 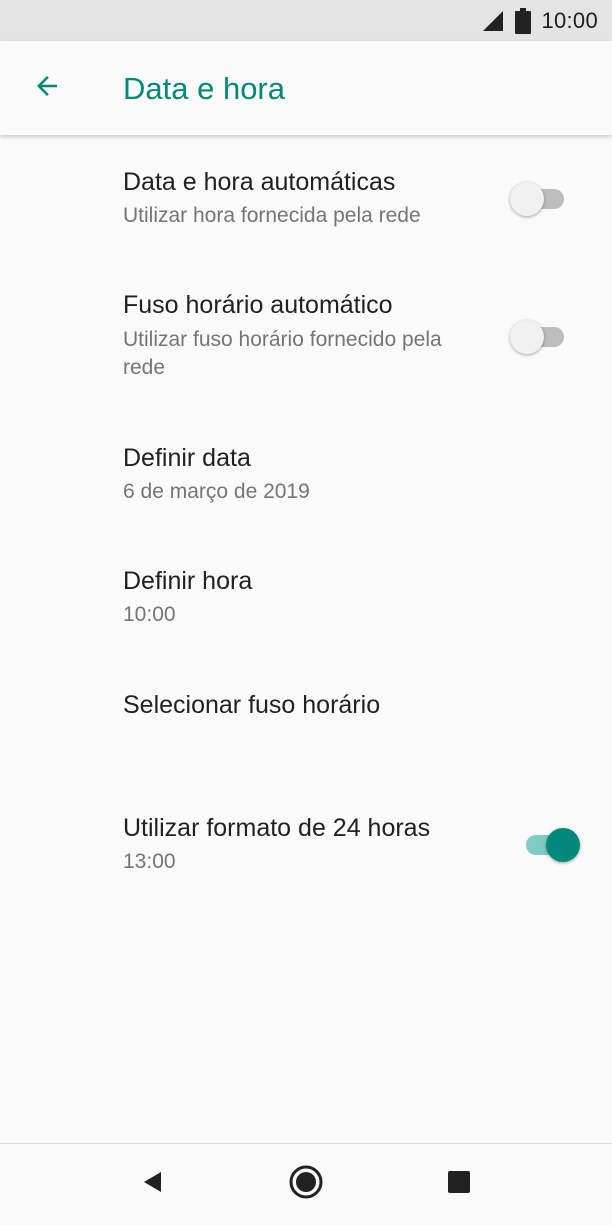 What do you see at coordinates (306, 588) in the screenshot?
I see `setting-set-time: Definir hora 10:00` at bounding box center [306, 588].